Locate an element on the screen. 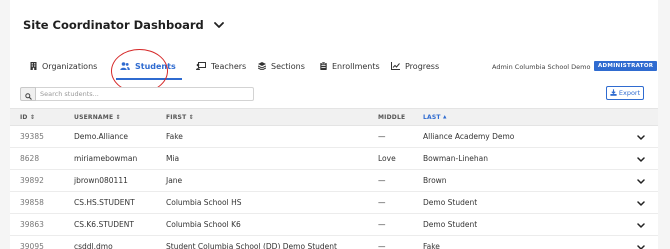 The width and height of the screenshot is (670, 249). column-label: MIDDLE is located at coordinates (392, 117).